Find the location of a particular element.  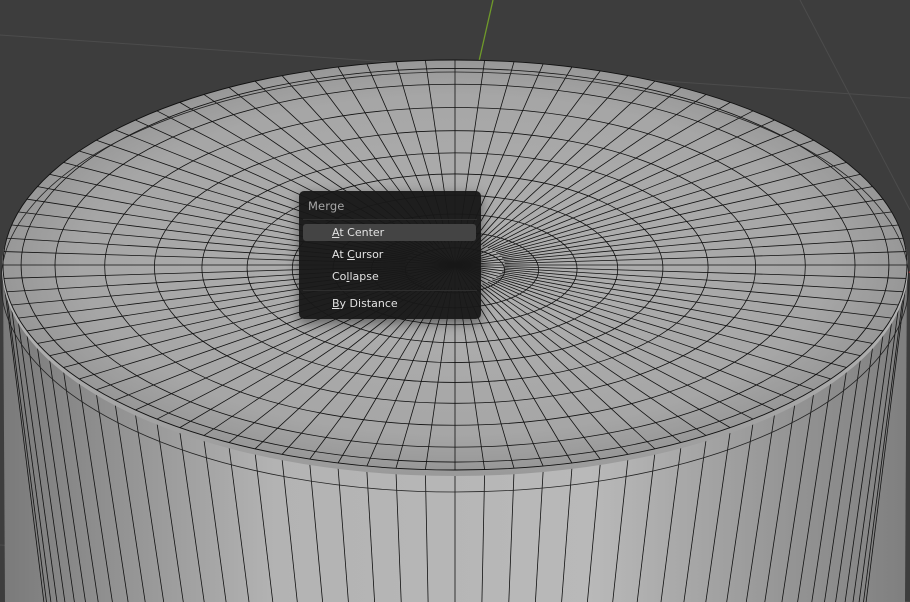

menu-item-collapse: Collapse is located at coordinates (389, 276).